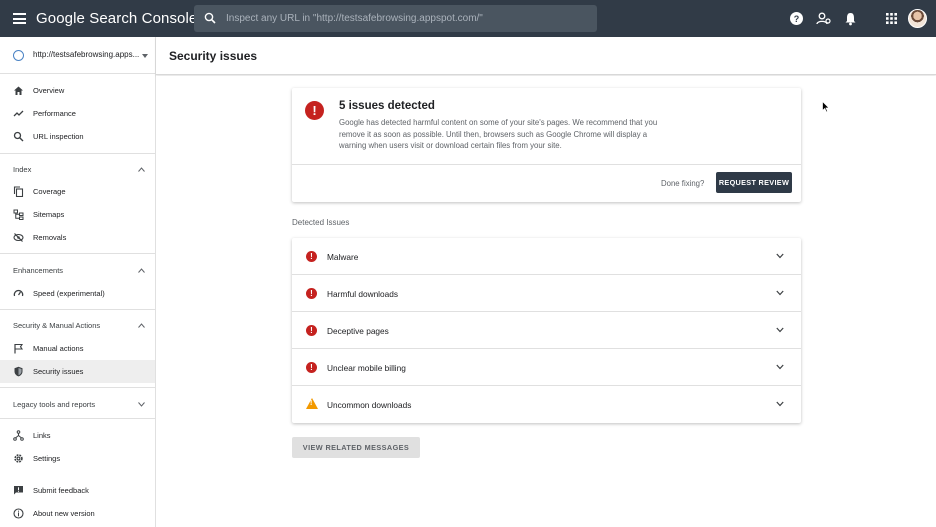 Image resolution: width=936 pixels, height=527 pixels. Describe the element at coordinates (38, 270) in the screenshot. I see `section-title: Enhancements` at that location.